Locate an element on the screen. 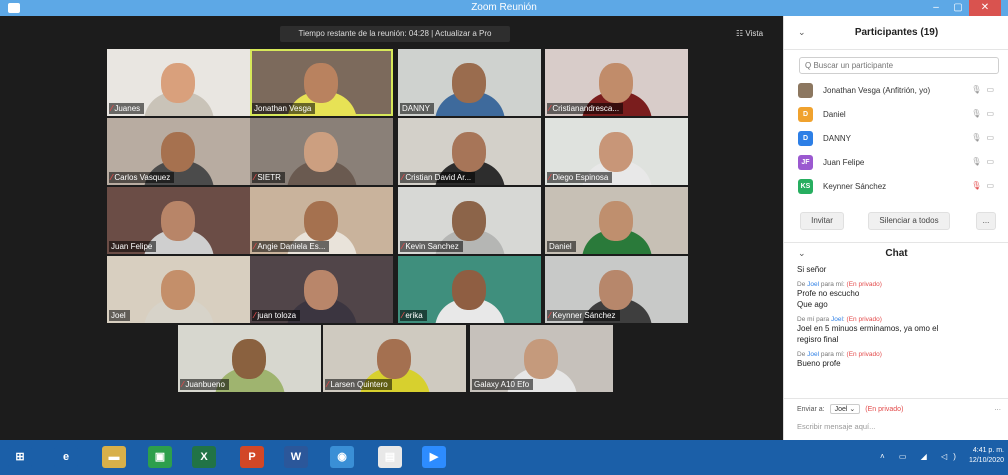  zoom-icon: ▶ is located at coordinates (434, 457).